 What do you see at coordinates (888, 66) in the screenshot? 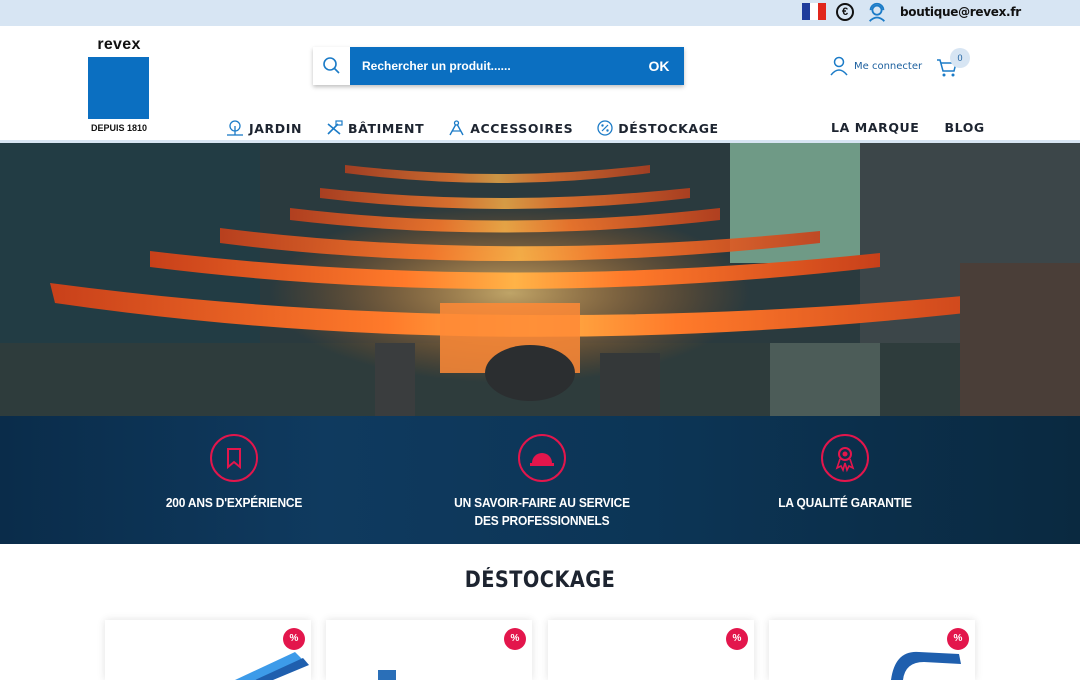
I see `login-label: Me connecter` at bounding box center [888, 66].